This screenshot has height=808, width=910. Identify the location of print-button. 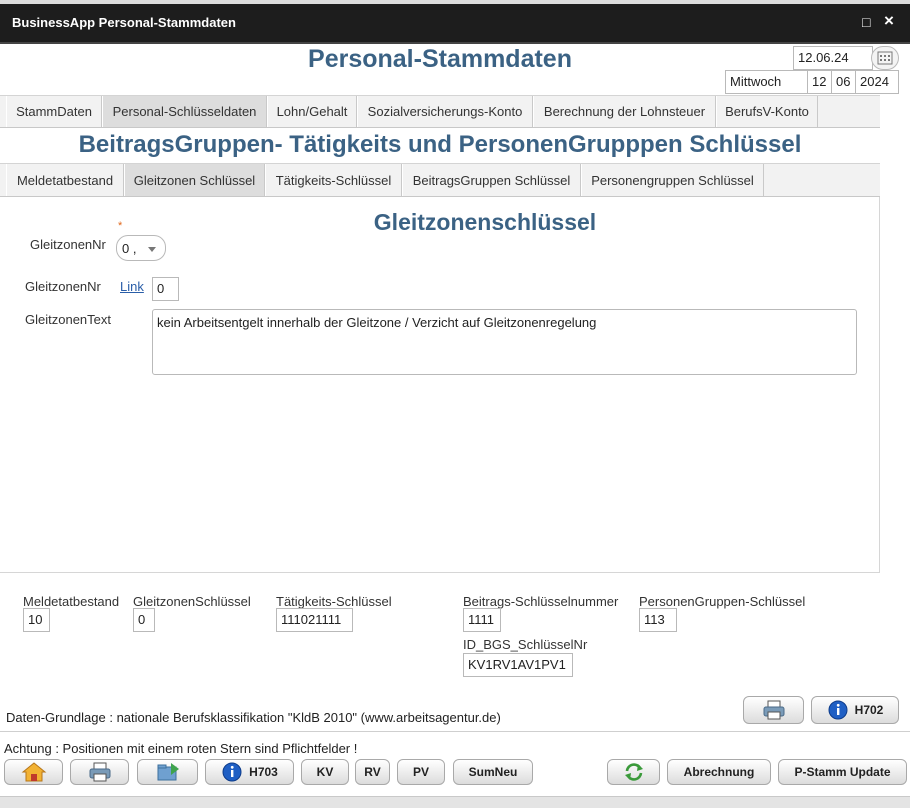
(99, 772).